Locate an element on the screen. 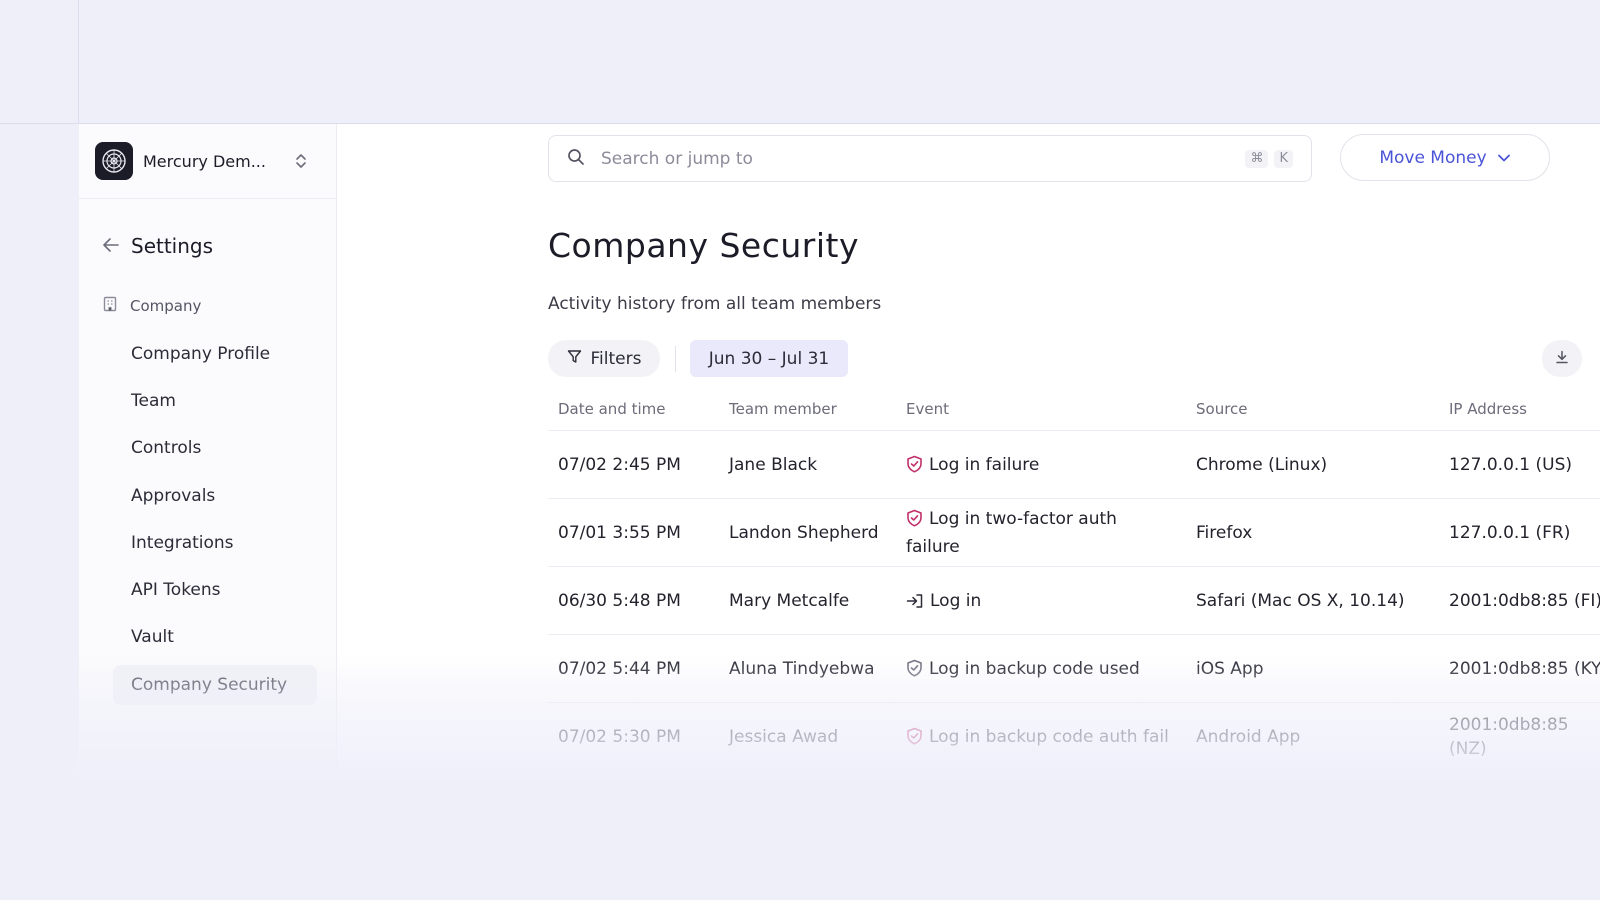 The image size is (1600, 900). column-header-member: Team member is located at coordinates (783, 409).